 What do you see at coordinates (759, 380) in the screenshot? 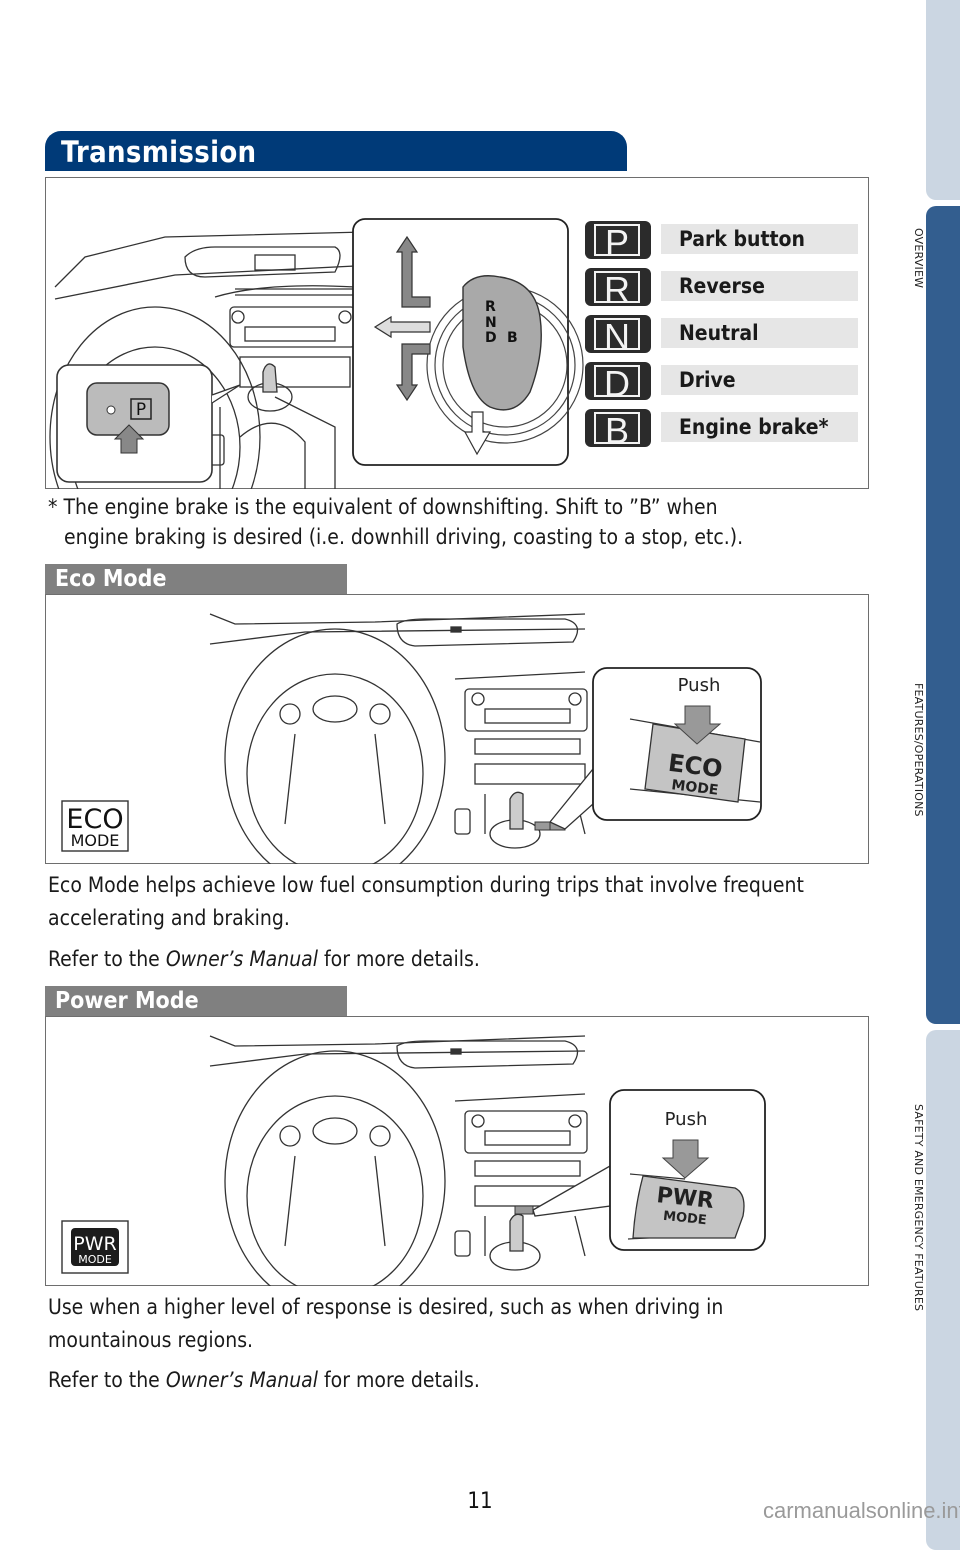
I see `gear-label-drive: Drive` at bounding box center [759, 380].